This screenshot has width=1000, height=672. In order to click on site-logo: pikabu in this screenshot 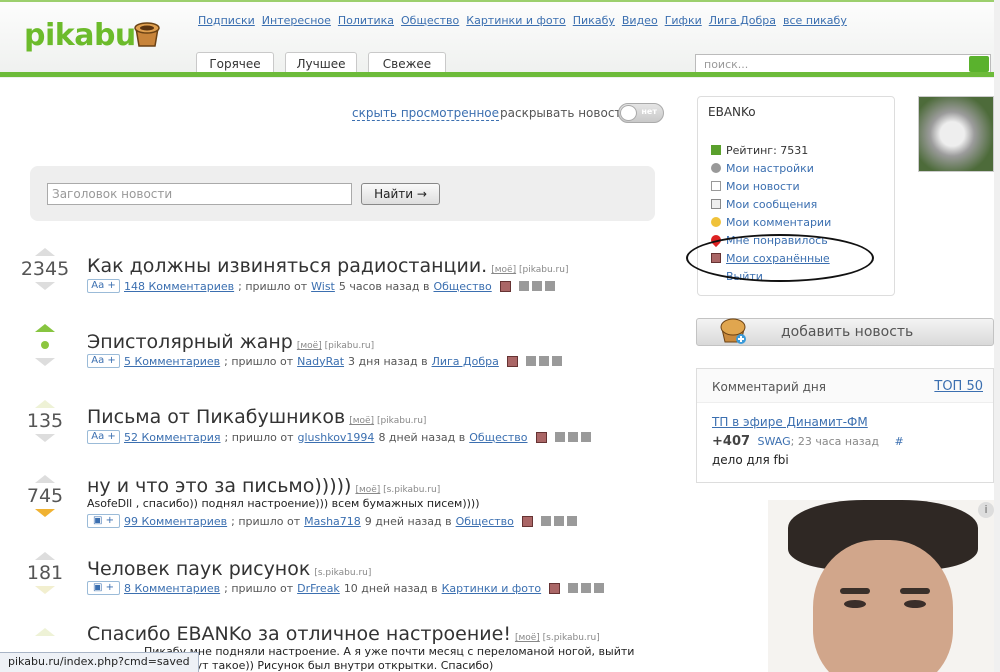, I will do `click(80, 35)`.